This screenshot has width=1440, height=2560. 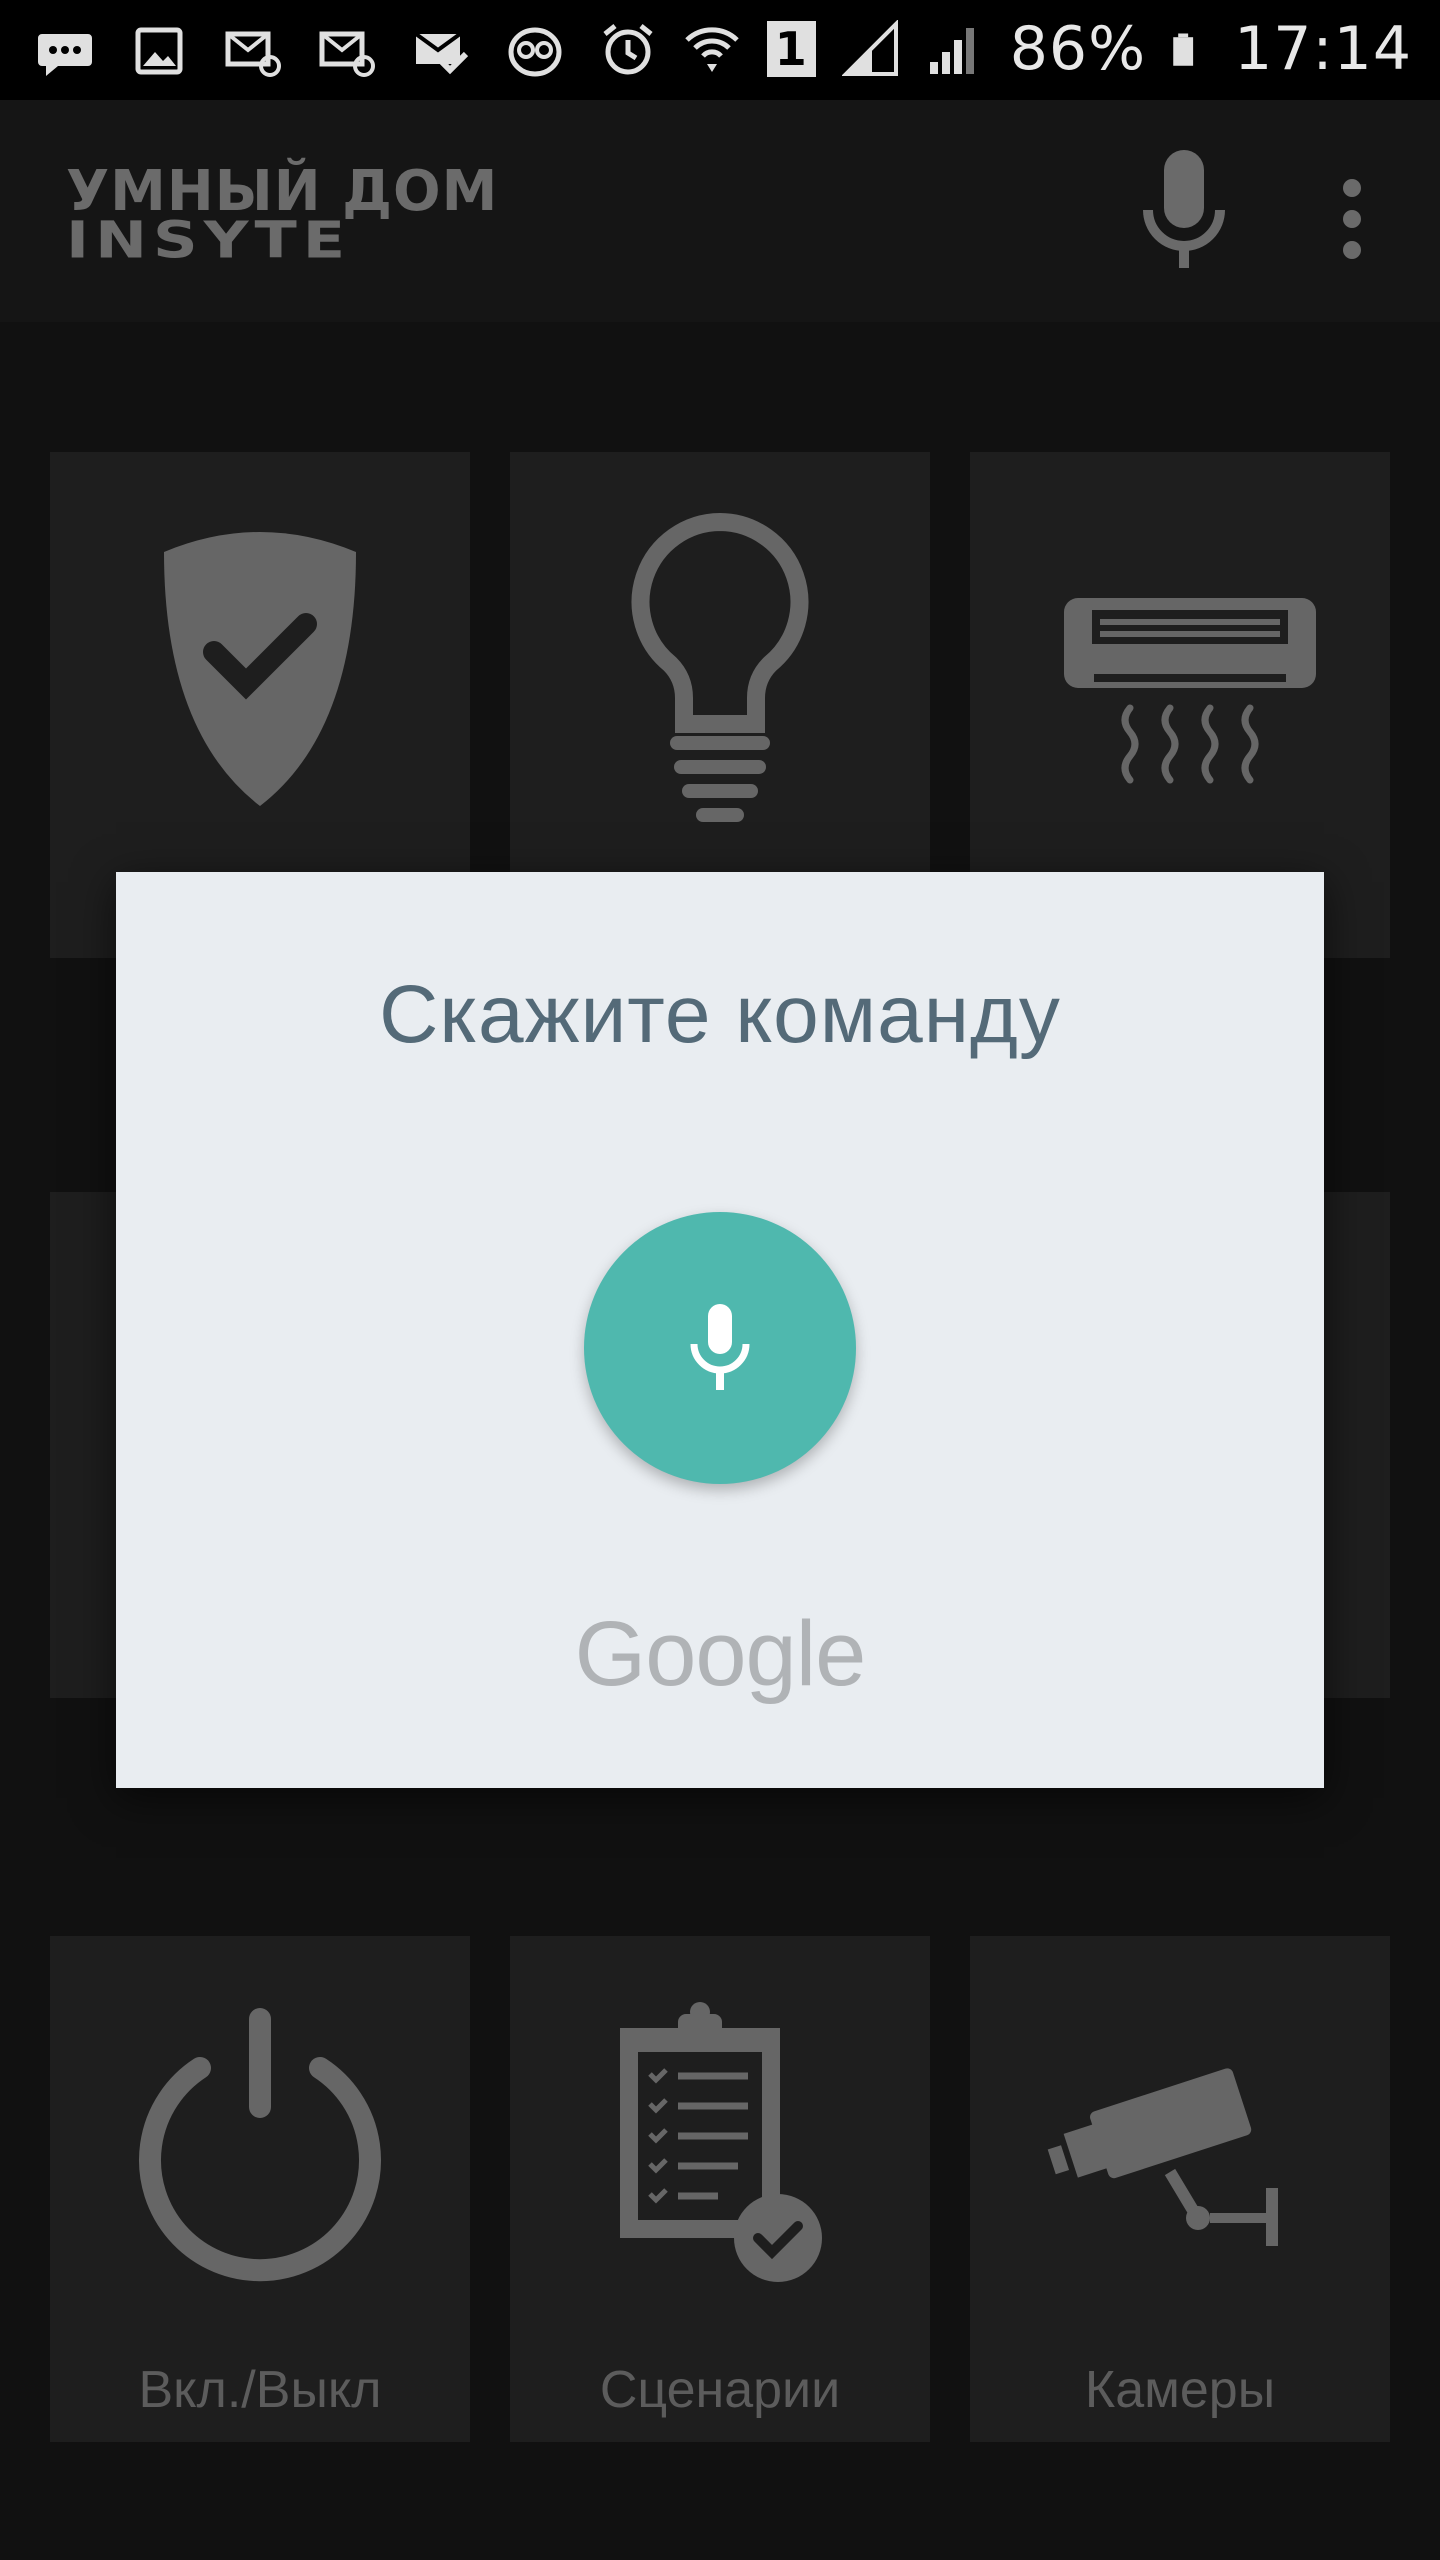 What do you see at coordinates (628, 49) in the screenshot?
I see `alarm-icon` at bounding box center [628, 49].